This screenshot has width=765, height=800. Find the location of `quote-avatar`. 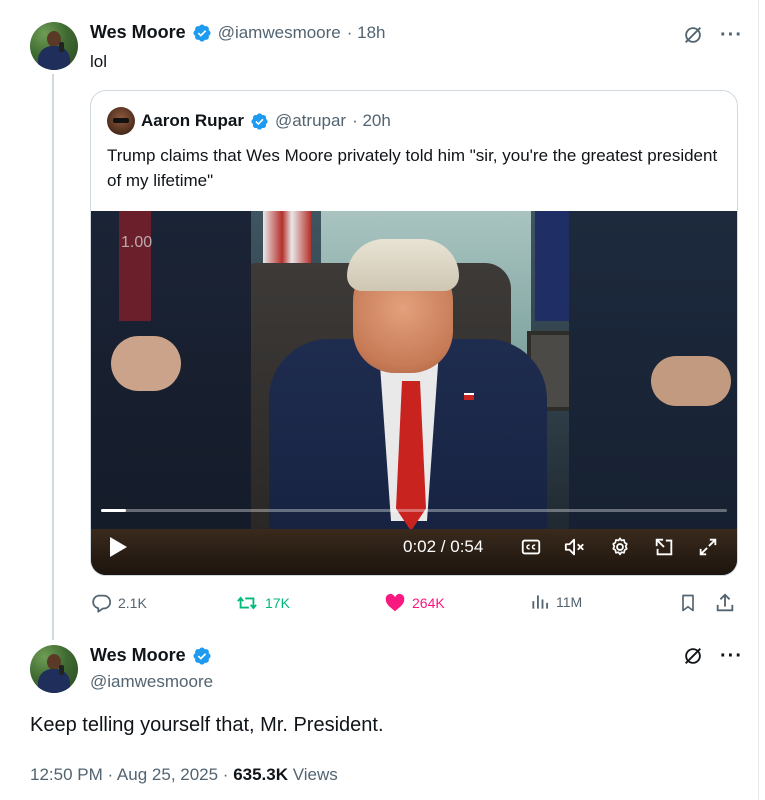

quote-avatar is located at coordinates (121, 121).